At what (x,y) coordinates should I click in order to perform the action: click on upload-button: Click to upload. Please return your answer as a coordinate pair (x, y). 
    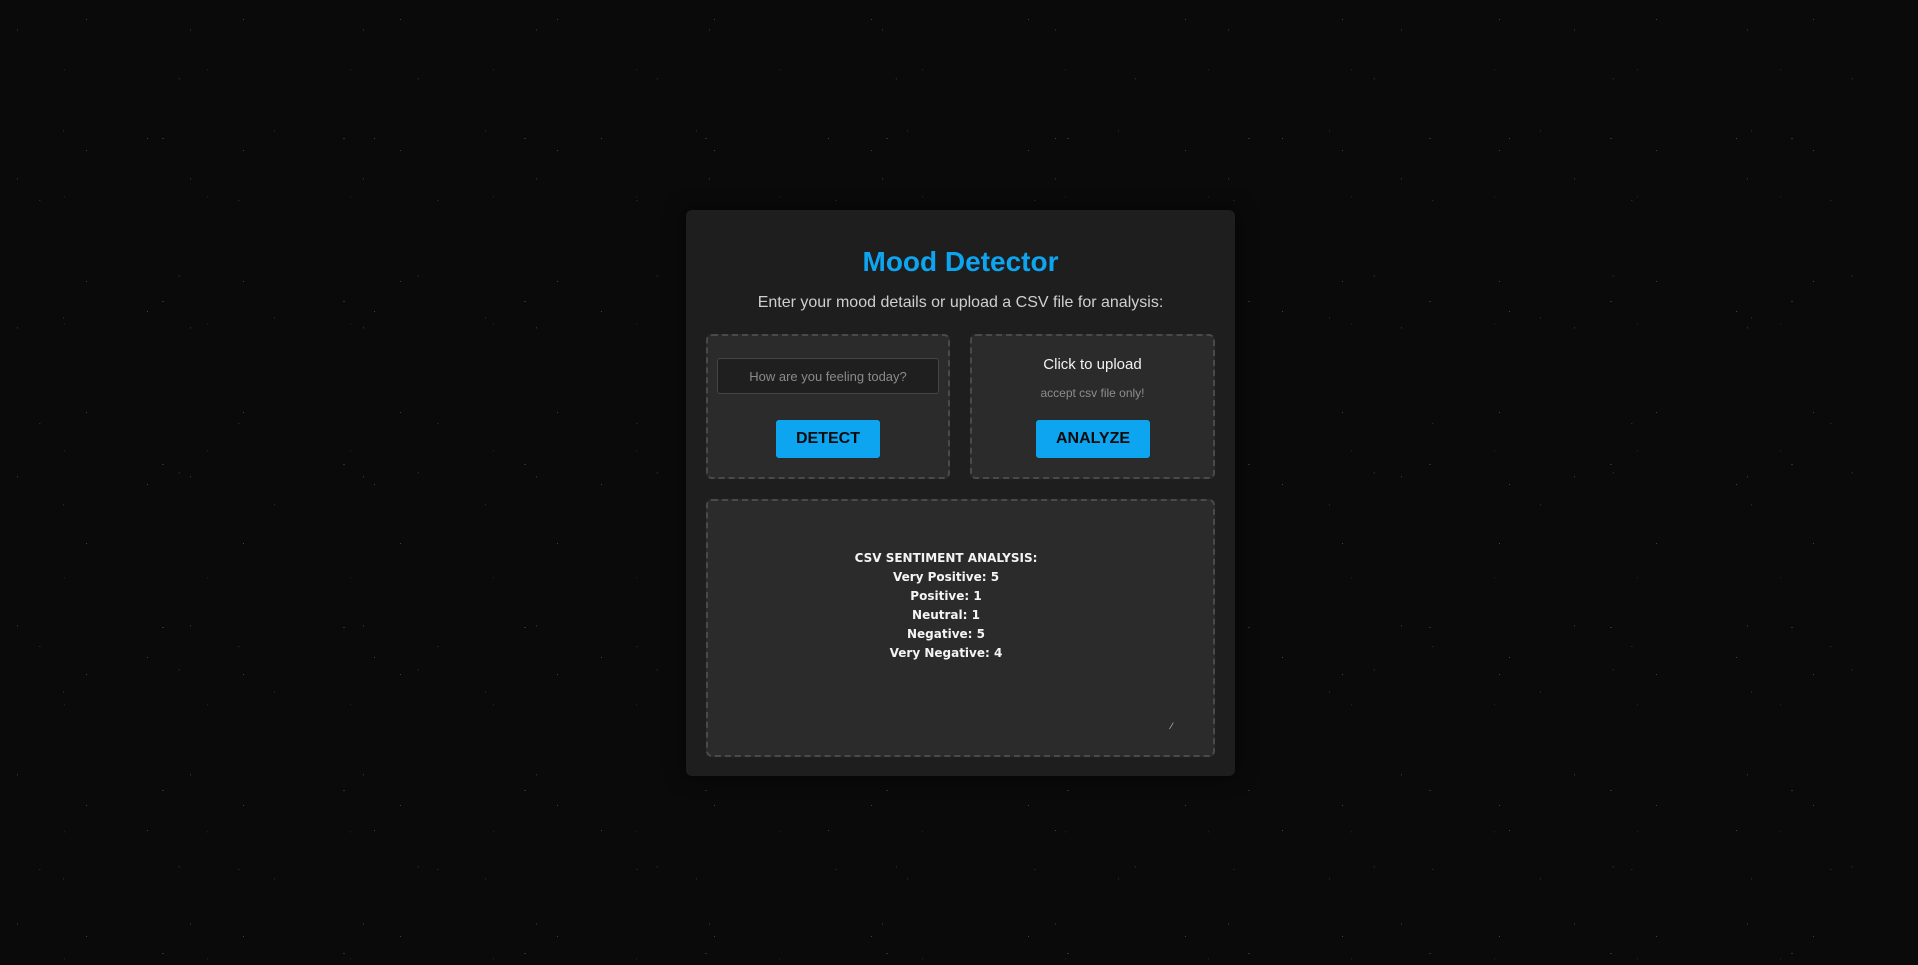
    Looking at the image, I should click on (1092, 364).